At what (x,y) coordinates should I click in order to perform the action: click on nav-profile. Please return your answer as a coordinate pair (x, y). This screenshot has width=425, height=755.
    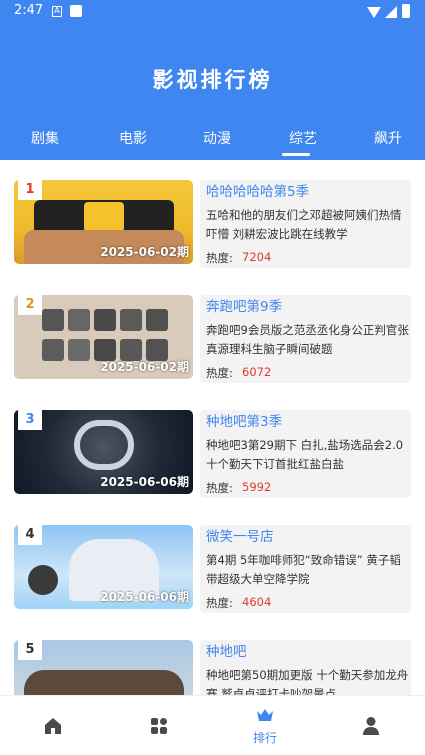
    Looking at the image, I should click on (371, 725).